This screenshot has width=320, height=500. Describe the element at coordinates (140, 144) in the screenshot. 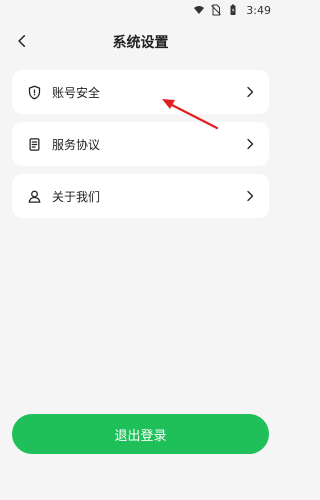

I see `settings-item-service-agreement: 服务协议` at that location.